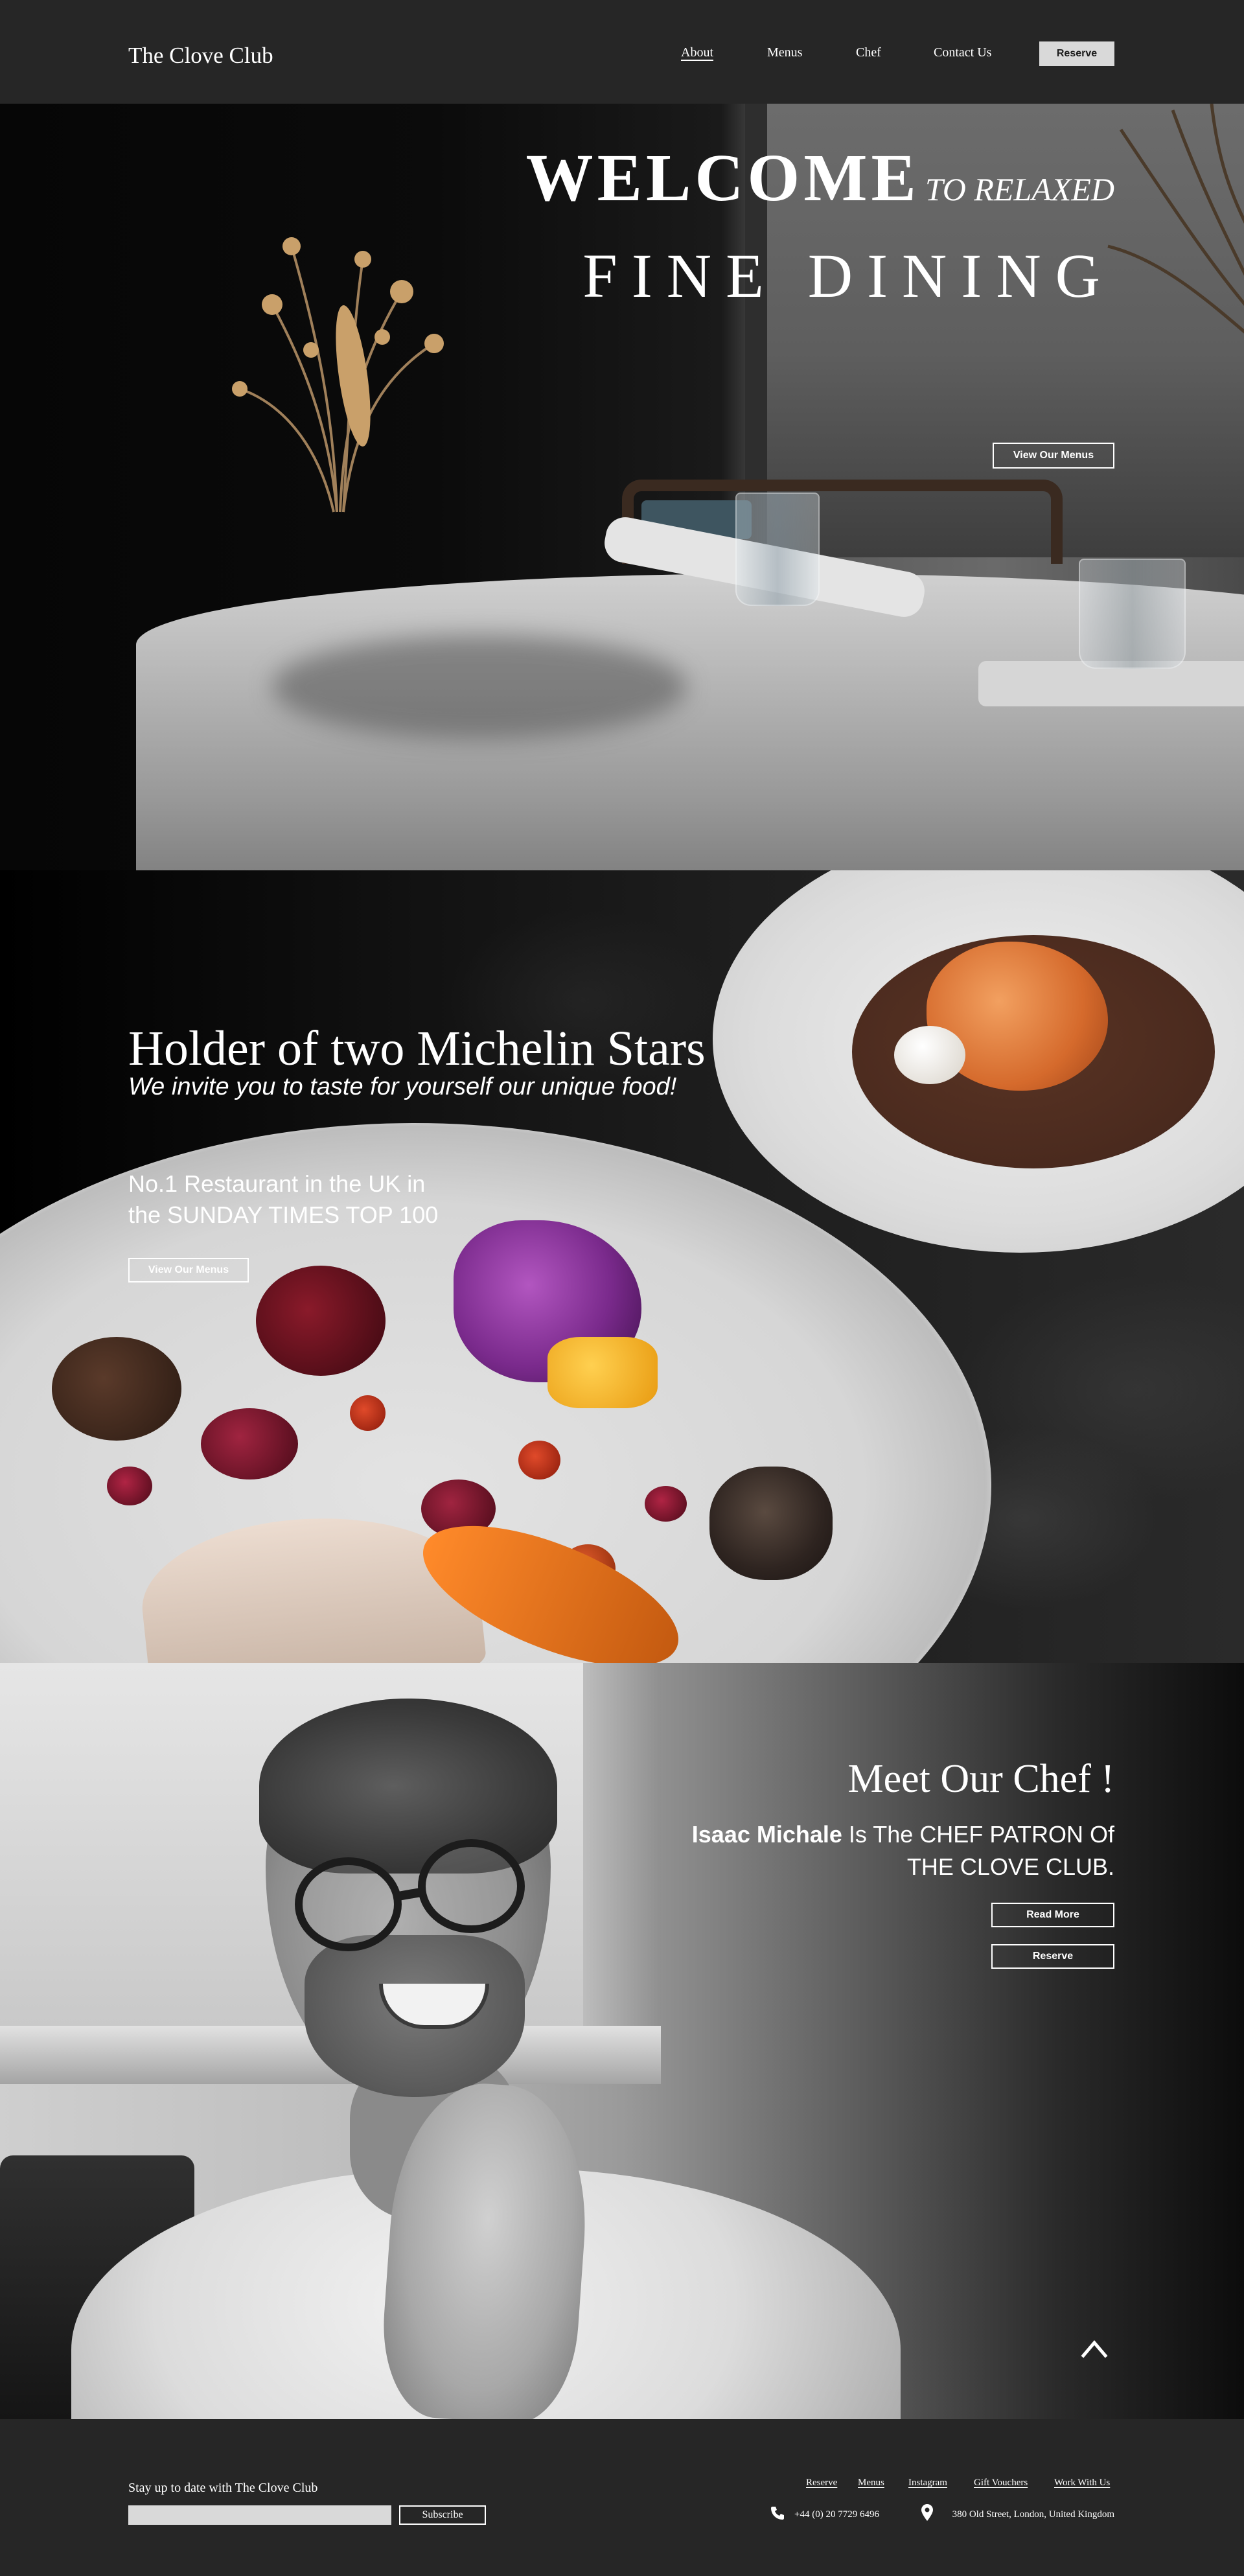 Image resolution: width=1244 pixels, height=2576 pixels. Describe the element at coordinates (848, 276) in the screenshot. I see `hero-fine-dining-heading: FINE DINING` at that location.